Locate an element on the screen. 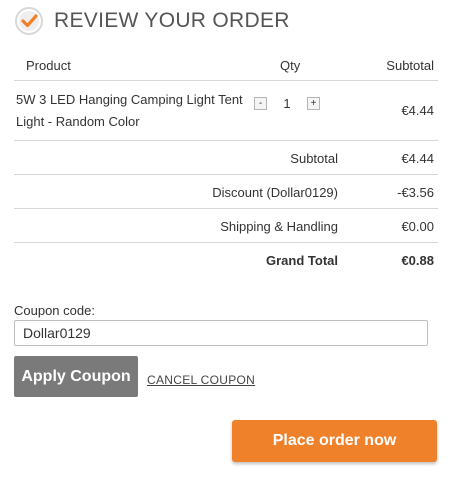 This screenshot has width=475, height=489. column-header-product: Product is located at coordinates (48, 65).